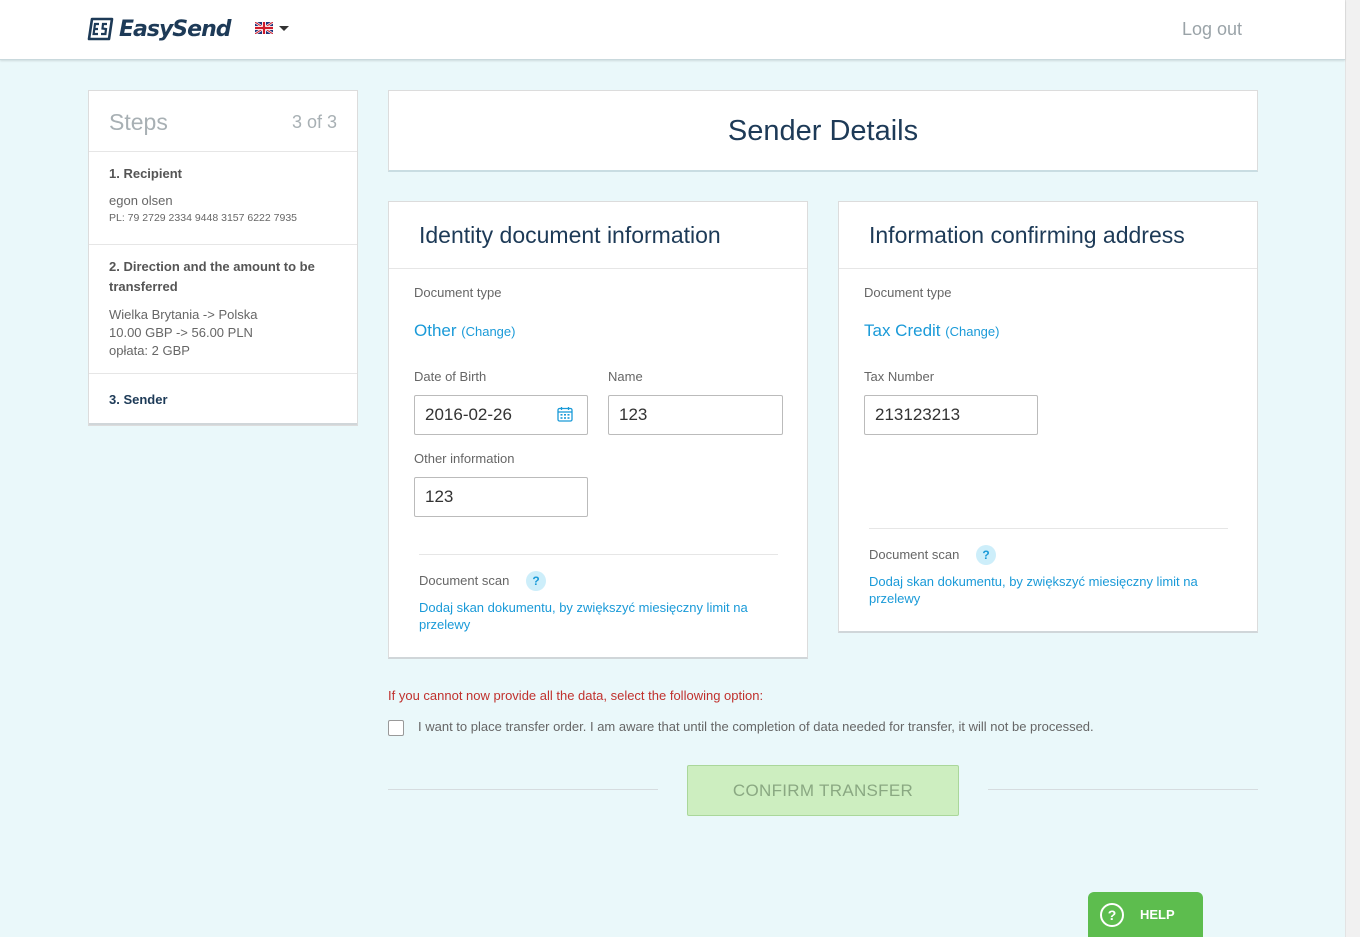 Image resolution: width=1360 pixels, height=937 pixels. I want to click on name-value: 123, so click(633, 414).